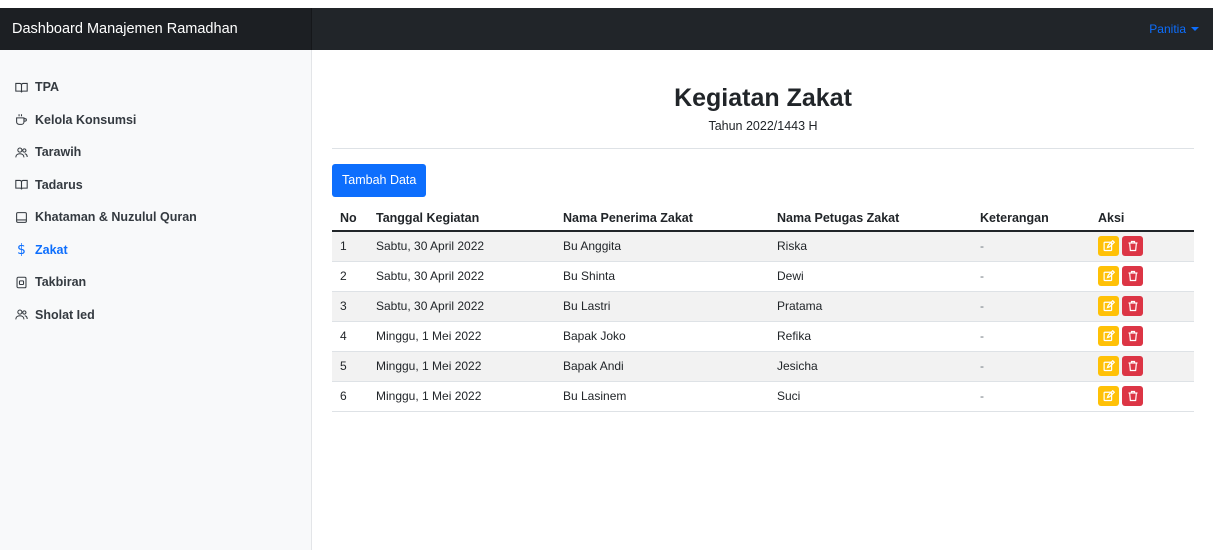 The height and width of the screenshot is (550, 1213). Describe the element at coordinates (350, 306) in the screenshot. I see `cell-no: 3` at that location.